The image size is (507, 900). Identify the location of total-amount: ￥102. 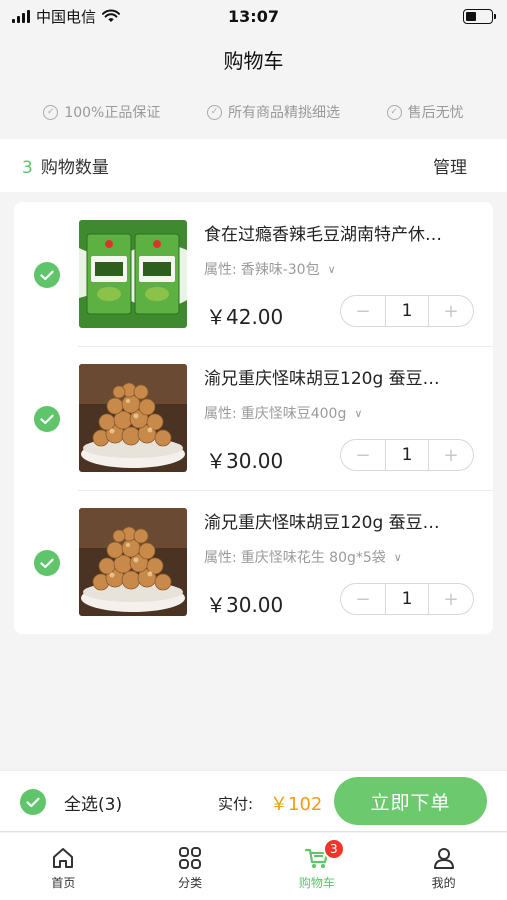
(296, 804).